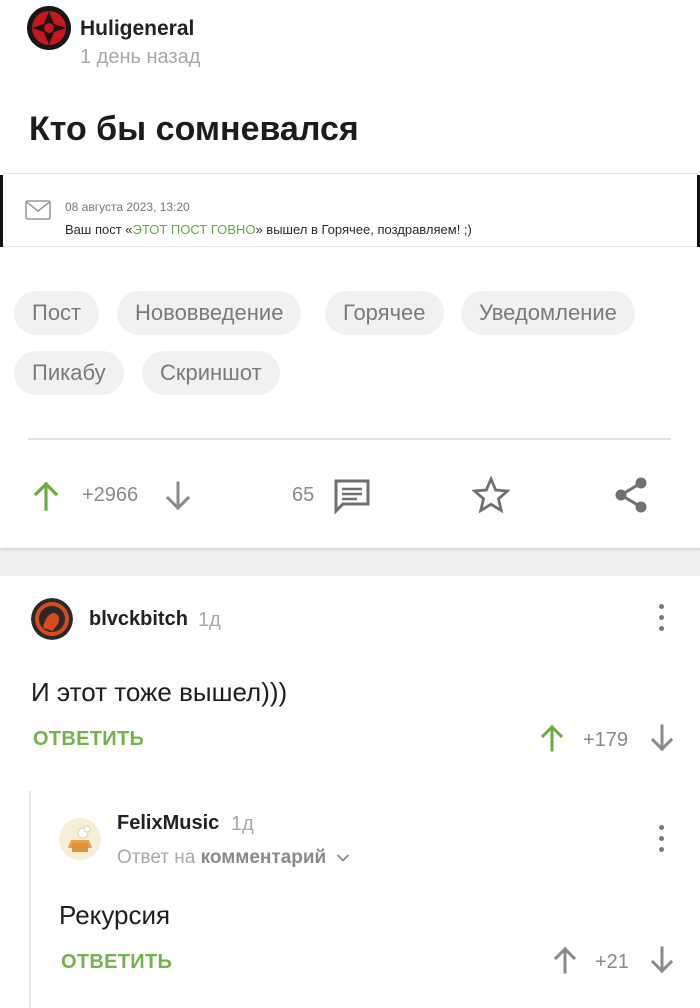  I want to click on author-avatar, so click(49, 28).